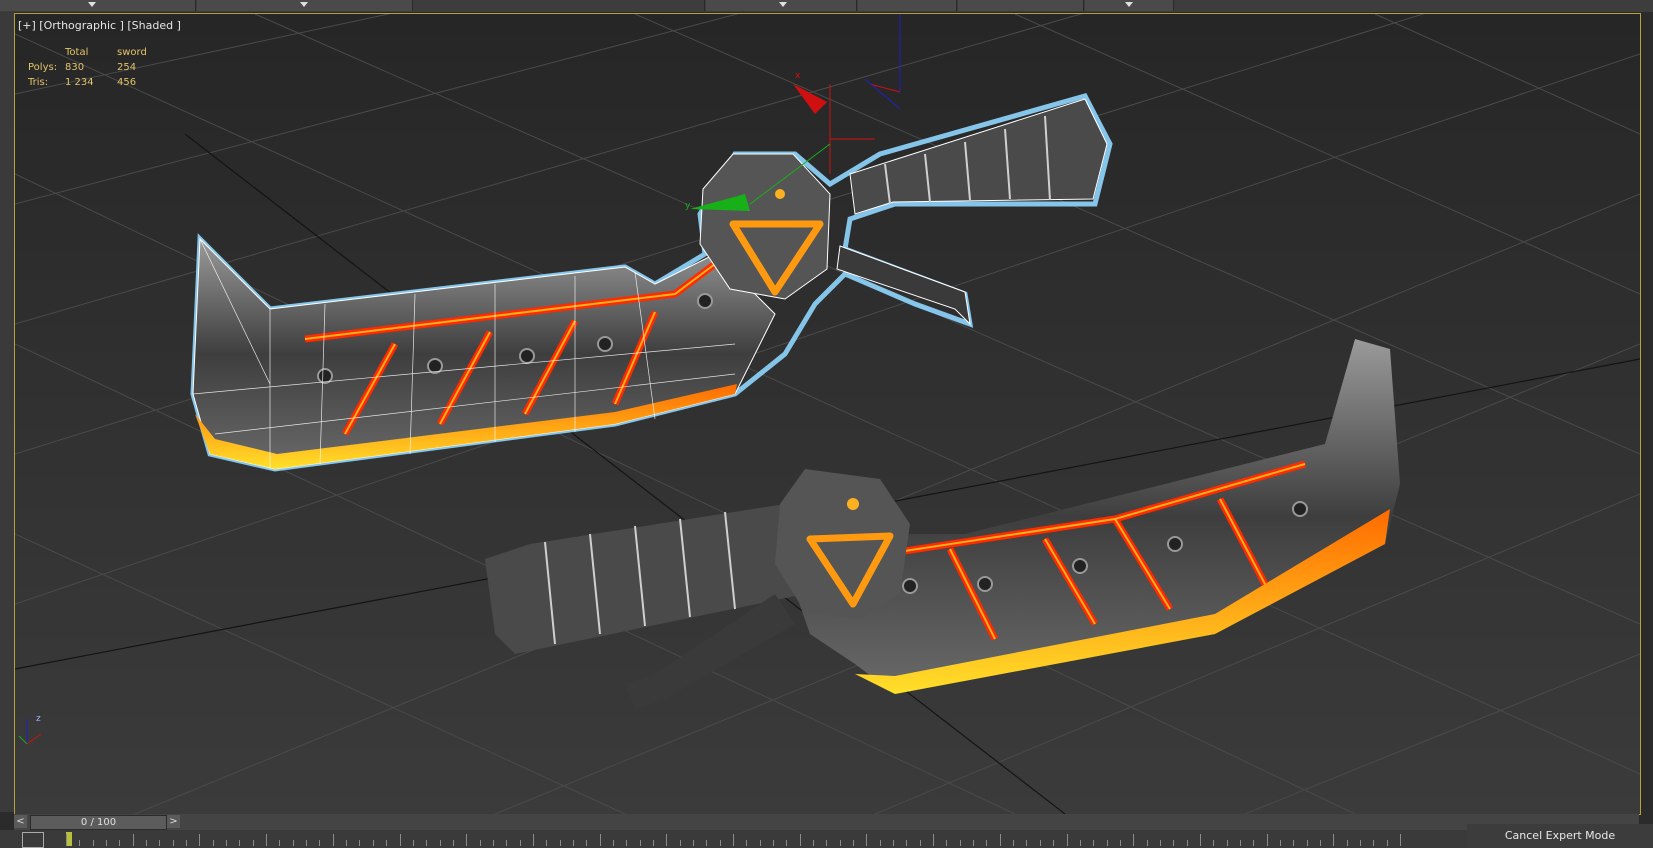  I want to click on toolbar-field, so click(559, 5).